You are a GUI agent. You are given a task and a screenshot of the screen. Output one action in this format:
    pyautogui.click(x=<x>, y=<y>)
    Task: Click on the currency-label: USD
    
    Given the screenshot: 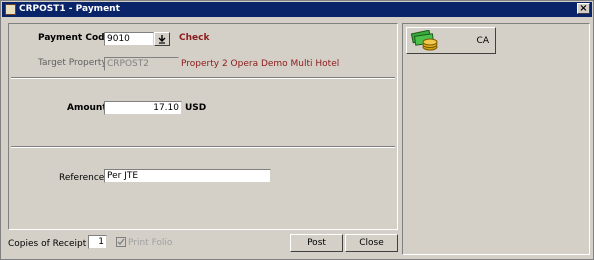 What is the action you would take?
    pyautogui.click(x=196, y=108)
    